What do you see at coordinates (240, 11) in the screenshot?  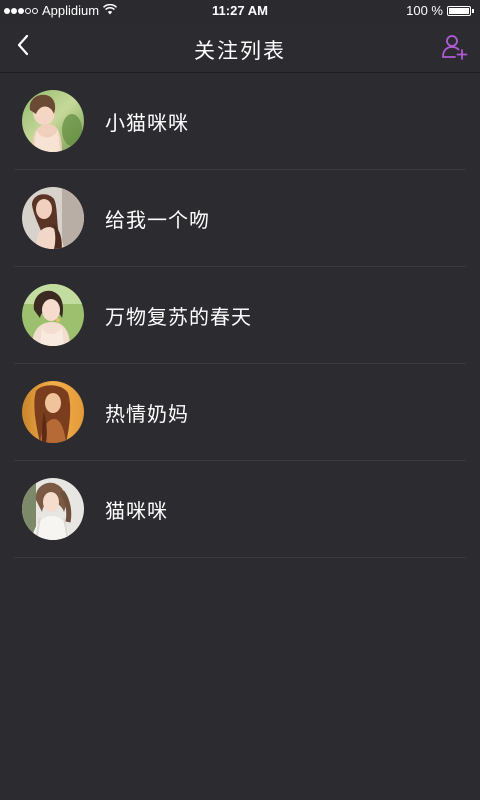 I see `status-bar: Applidium 11:27 AM 100 %` at bounding box center [240, 11].